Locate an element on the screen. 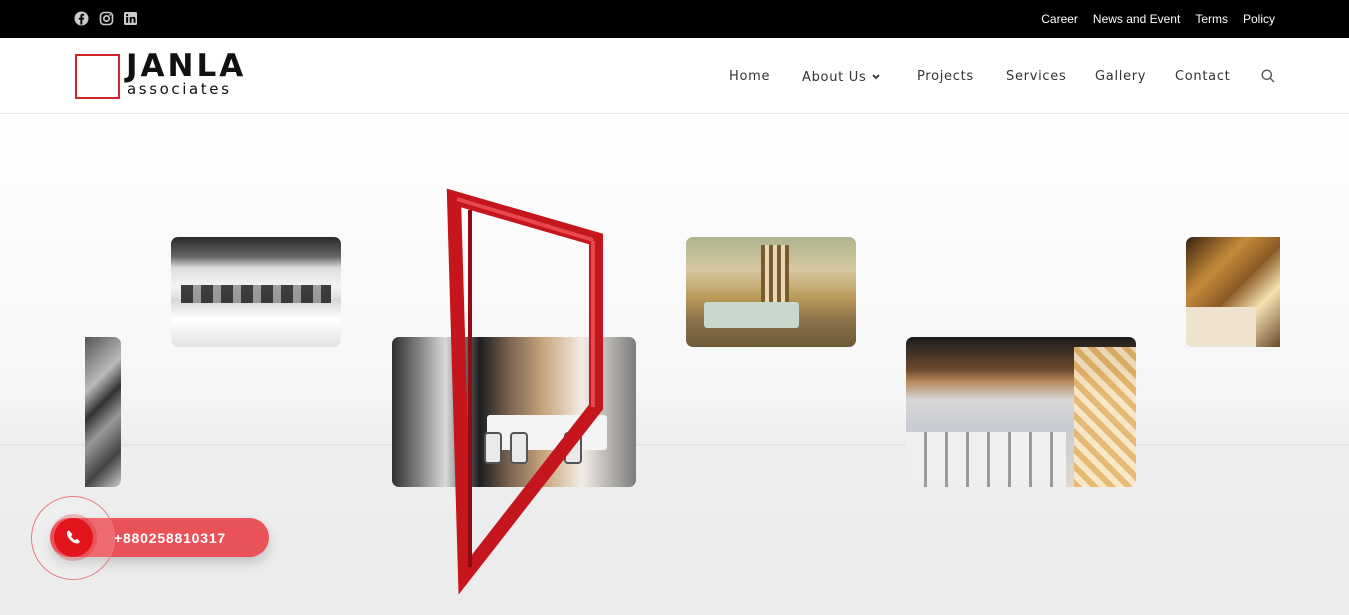  top-link-policy: Policy is located at coordinates (1259, 19).